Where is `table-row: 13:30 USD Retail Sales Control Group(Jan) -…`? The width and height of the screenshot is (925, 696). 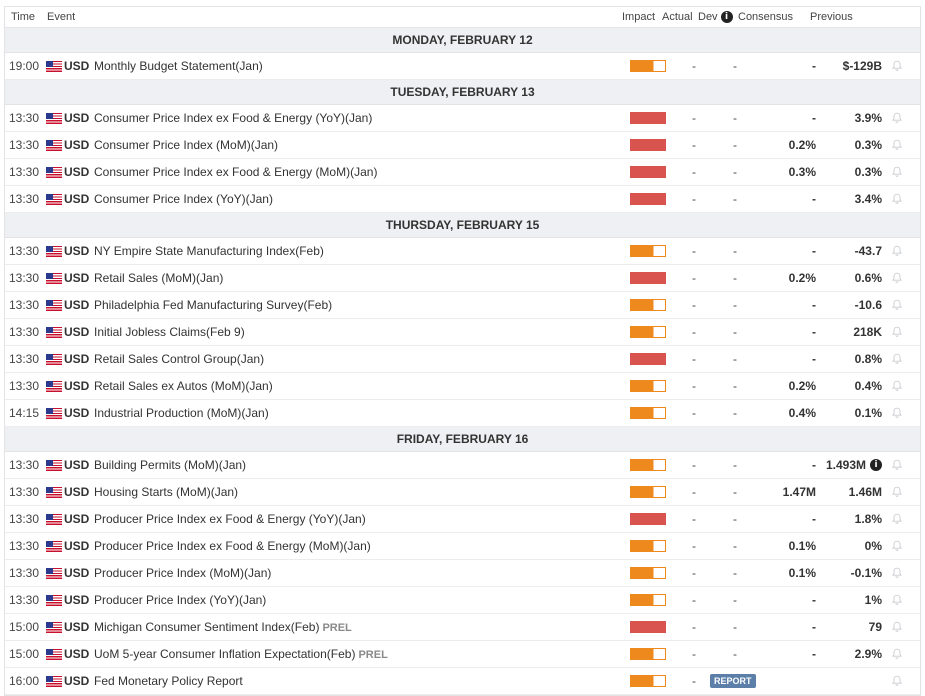
table-row: 13:30 USD Retail Sales Control Group(Jan) -… is located at coordinates (462, 359).